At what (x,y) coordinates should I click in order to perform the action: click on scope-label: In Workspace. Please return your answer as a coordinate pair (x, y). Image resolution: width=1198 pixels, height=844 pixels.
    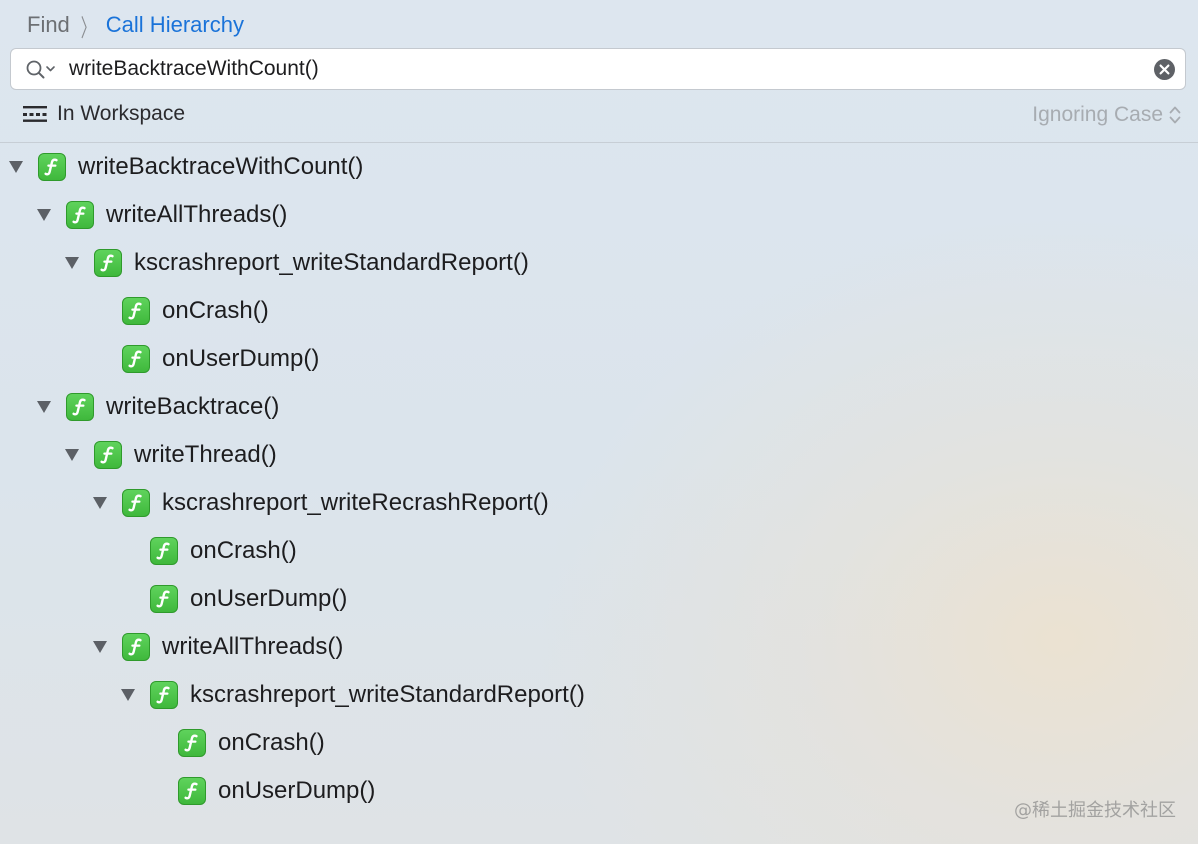
    Looking at the image, I should click on (121, 113).